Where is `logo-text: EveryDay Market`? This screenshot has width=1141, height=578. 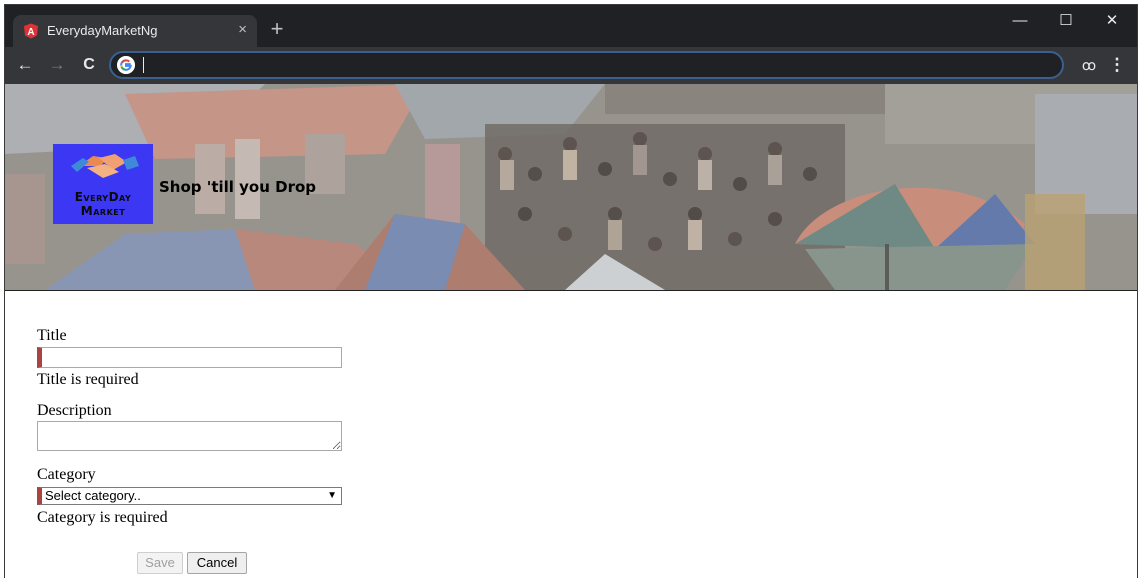 logo-text: EveryDay Market is located at coordinates (103, 204).